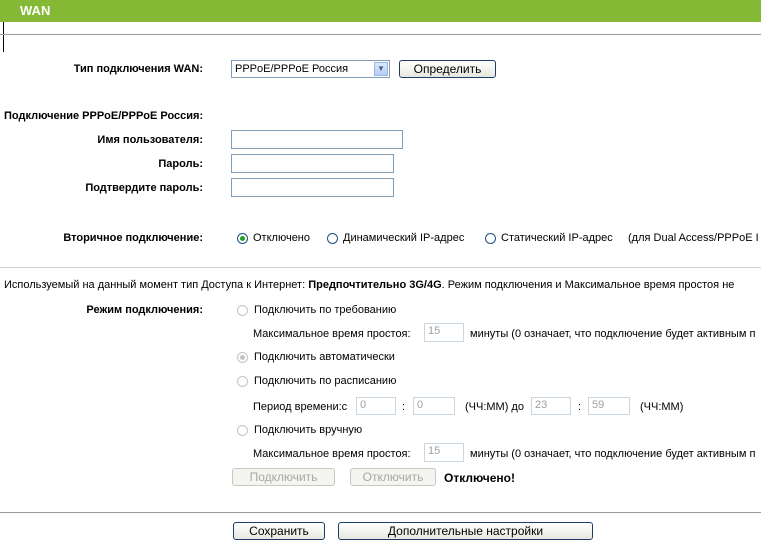 Image resolution: width=761 pixels, height=545 pixels. I want to click on idle-time-label-1: Максимальное время простоя:, so click(332, 334).